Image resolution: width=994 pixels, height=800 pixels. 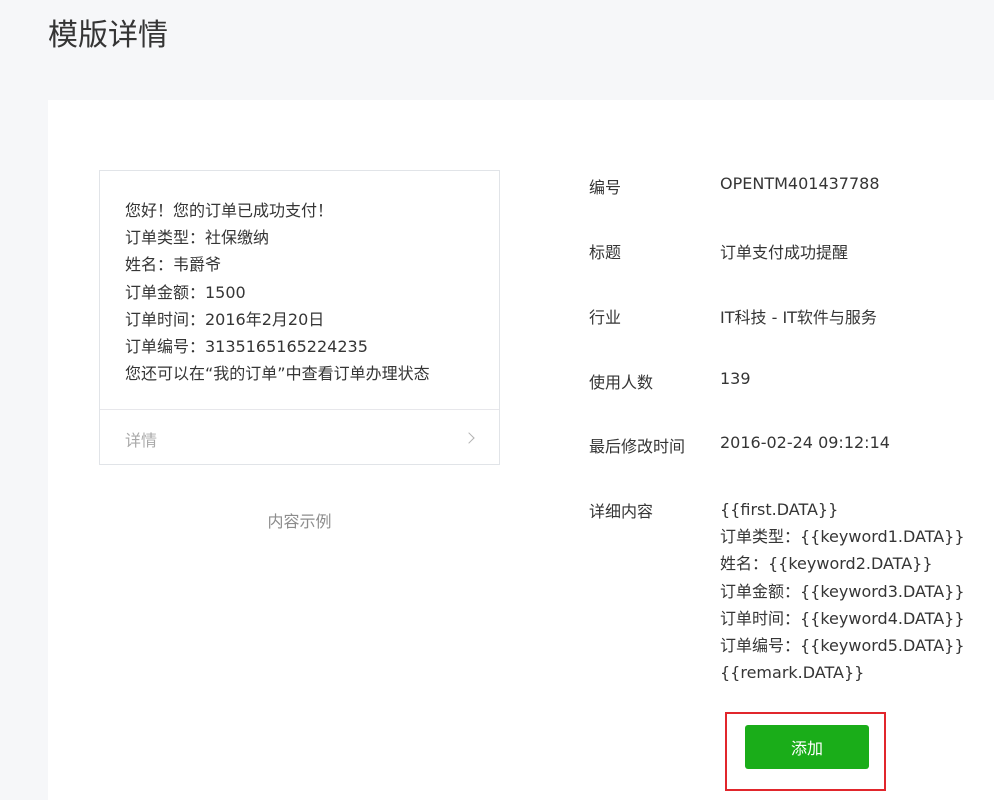 What do you see at coordinates (141, 440) in the screenshot?
I see `preview-detail-label: 详情` at bounding box center [141, 440].